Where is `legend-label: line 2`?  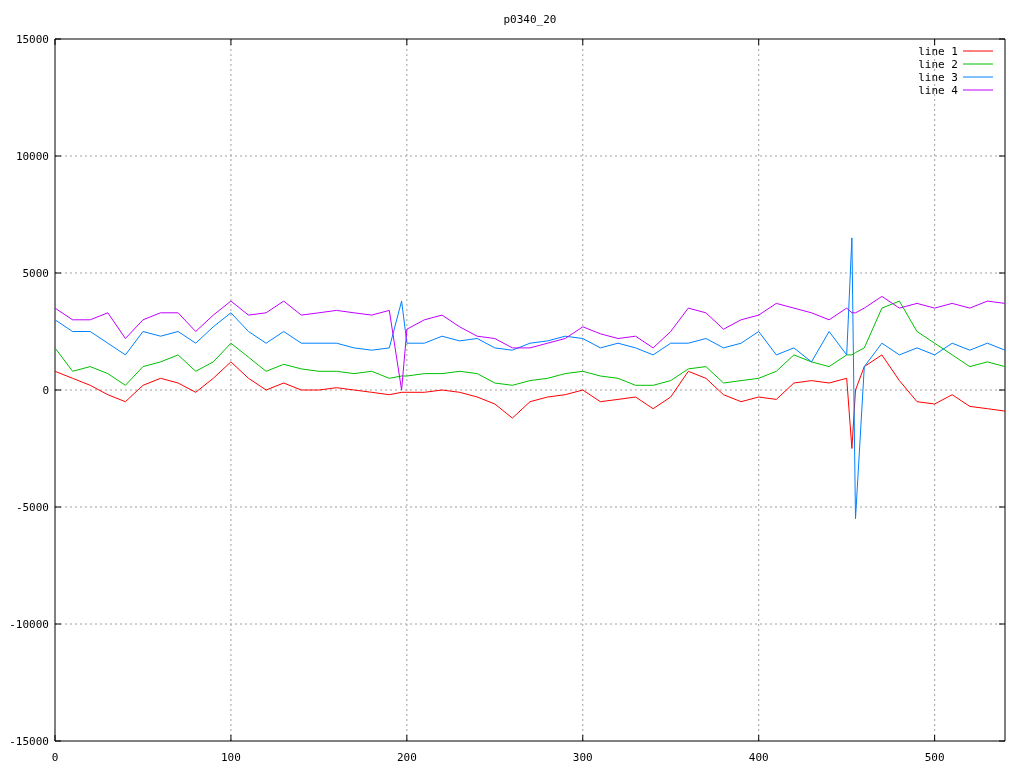
legend-label: line 2 is located at coordinates (938, 64).